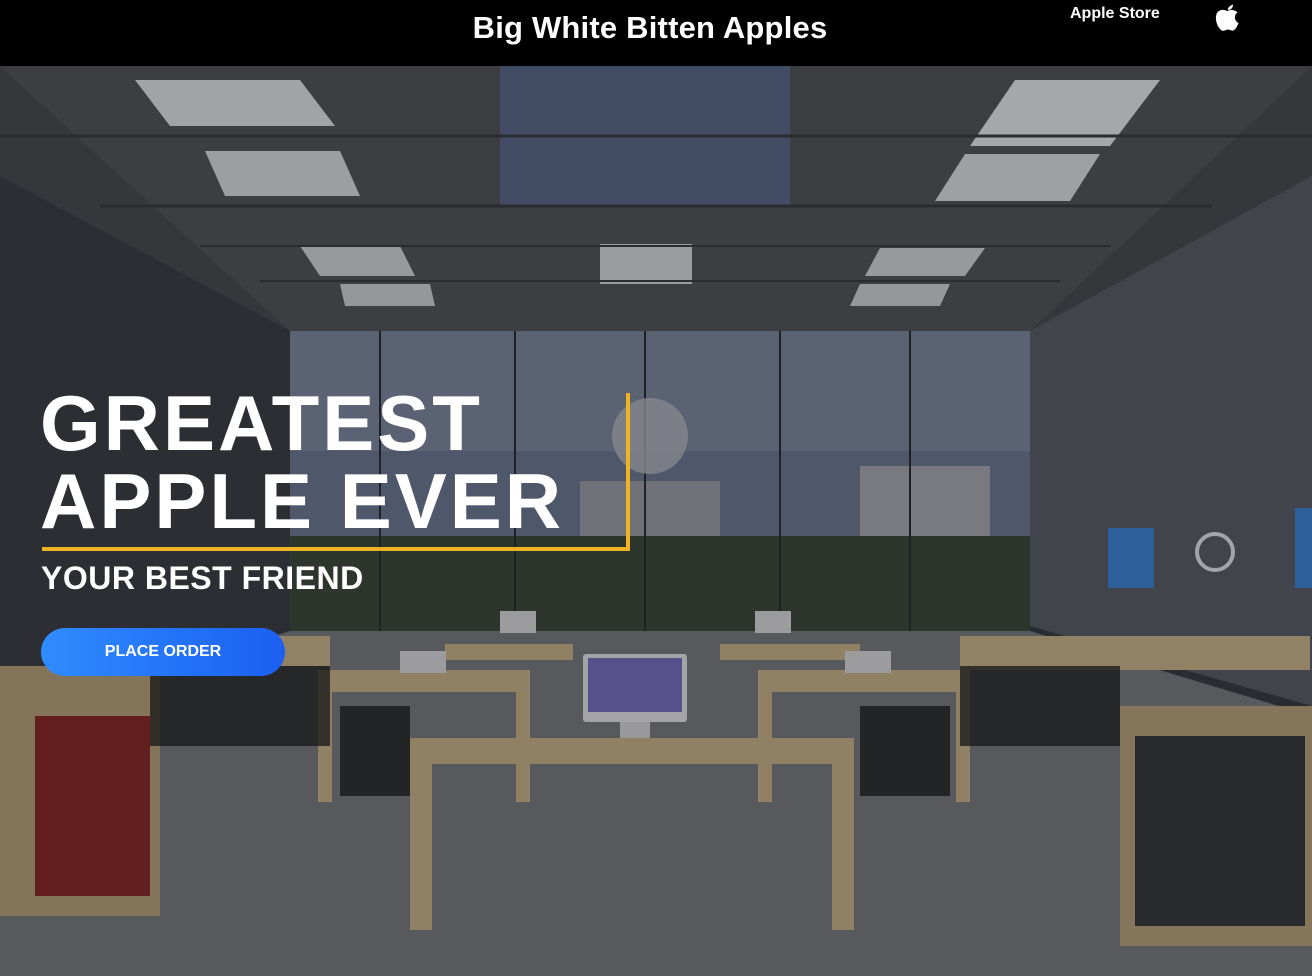 Image resolution: width=1312 pixels, height=976 pixels. What do you see at coordinates (1115, 14) in the screenshot?
I see `apple-store-link: Apple Store` at bounding box center [1115, 14].